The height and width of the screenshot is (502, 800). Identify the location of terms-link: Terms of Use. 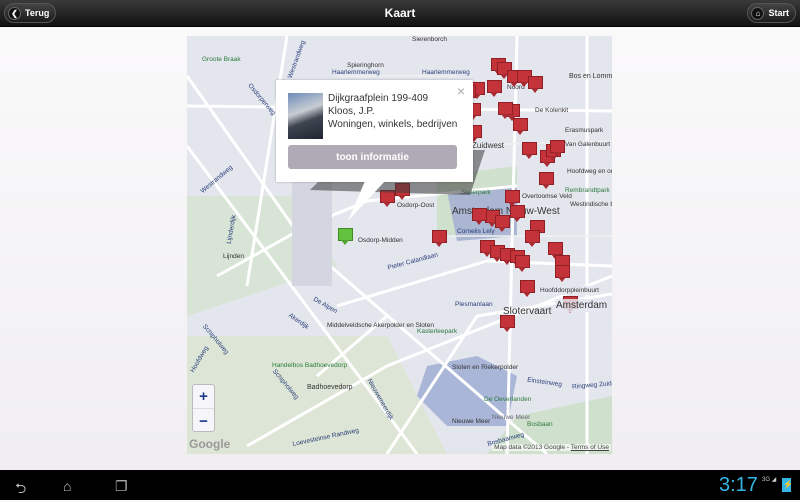
(590, 447).